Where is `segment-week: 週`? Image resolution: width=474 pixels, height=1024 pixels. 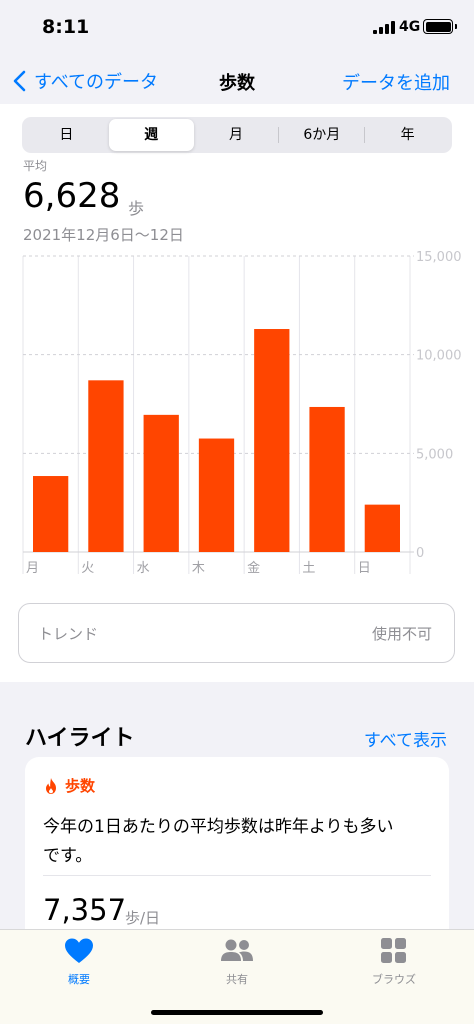
segment-week: 週 is located at coordinates (151, 135).